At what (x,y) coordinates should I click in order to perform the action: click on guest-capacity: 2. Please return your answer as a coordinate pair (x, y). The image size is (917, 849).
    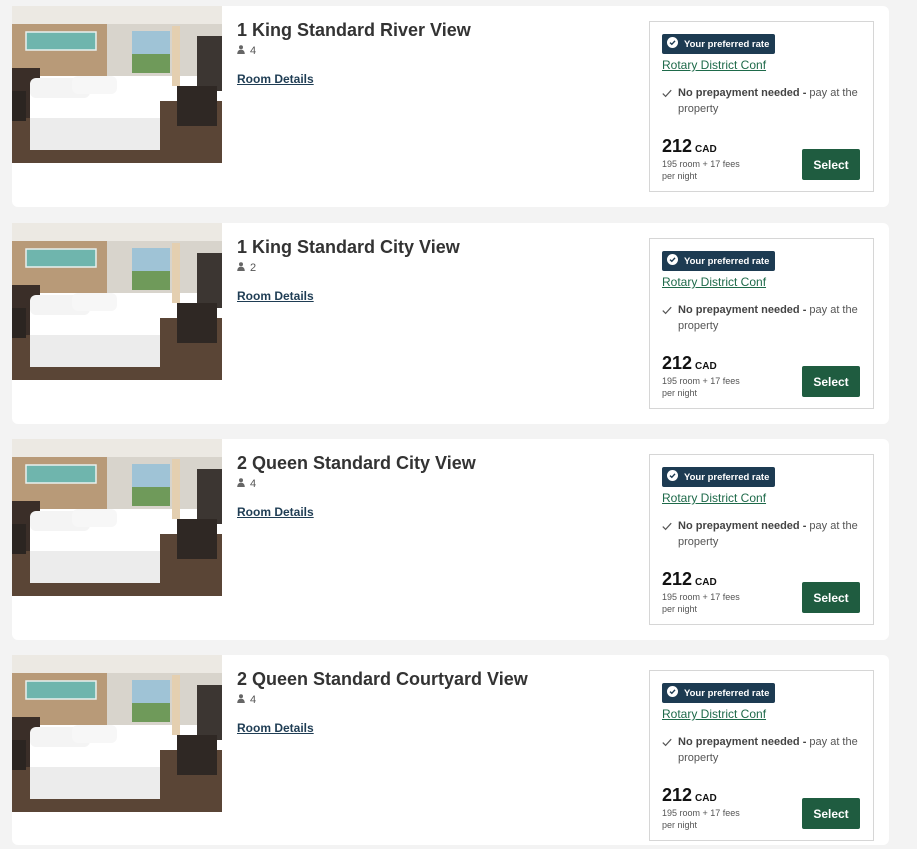
    Looking at the image, I should click on (246, 268).